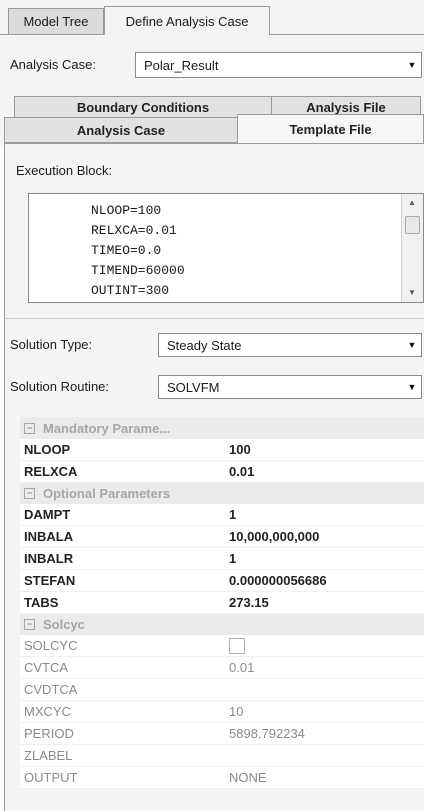 Image resolution: width=424 pixels, height=811 pixels. Describe the element at coordinates (222, 756) in the screenshot. I see `property-row: ZLABEL` at that location.